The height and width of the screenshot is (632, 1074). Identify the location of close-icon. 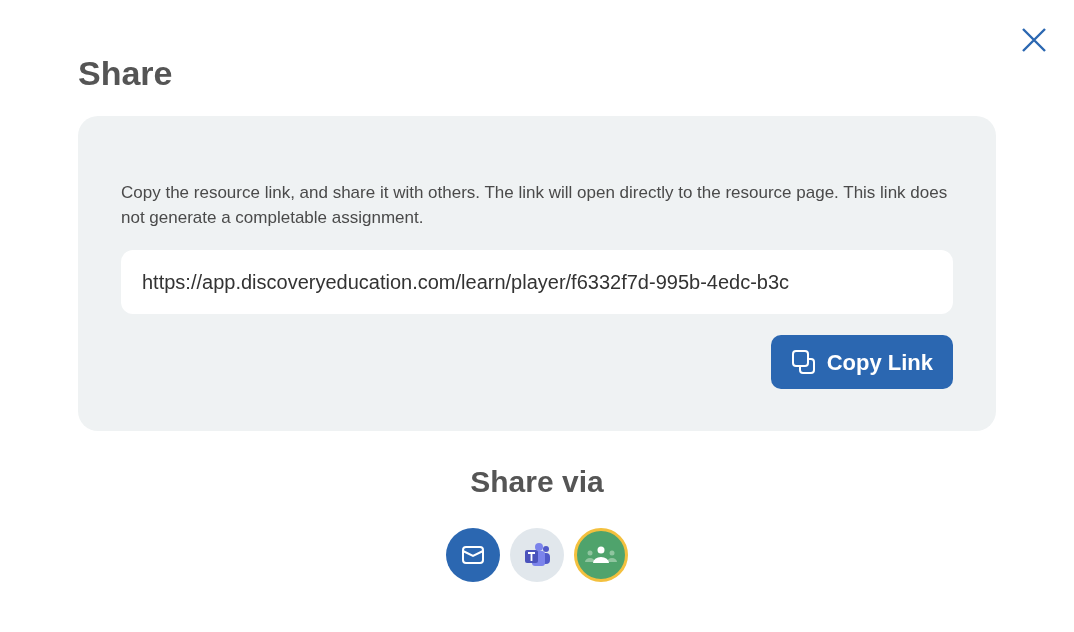
(1034, 40).